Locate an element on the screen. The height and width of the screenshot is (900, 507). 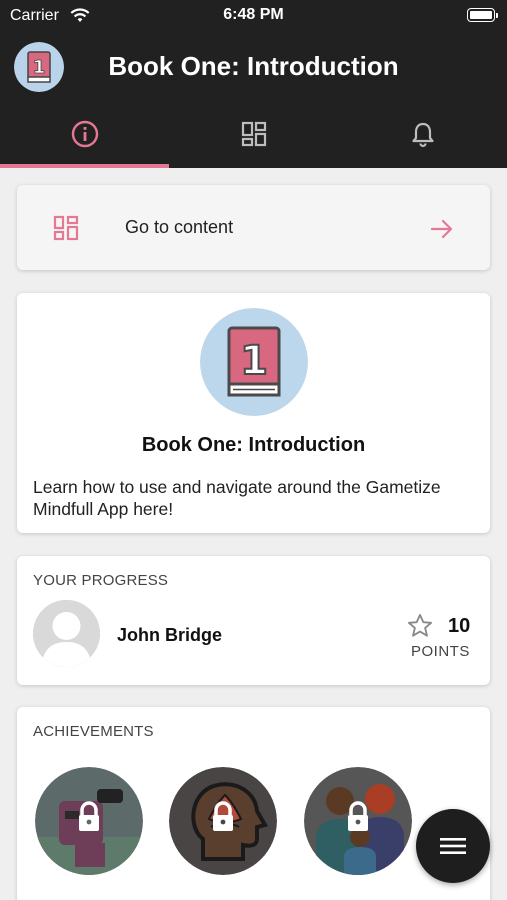
svg-text: 1 is located at coordinates (254, 361).